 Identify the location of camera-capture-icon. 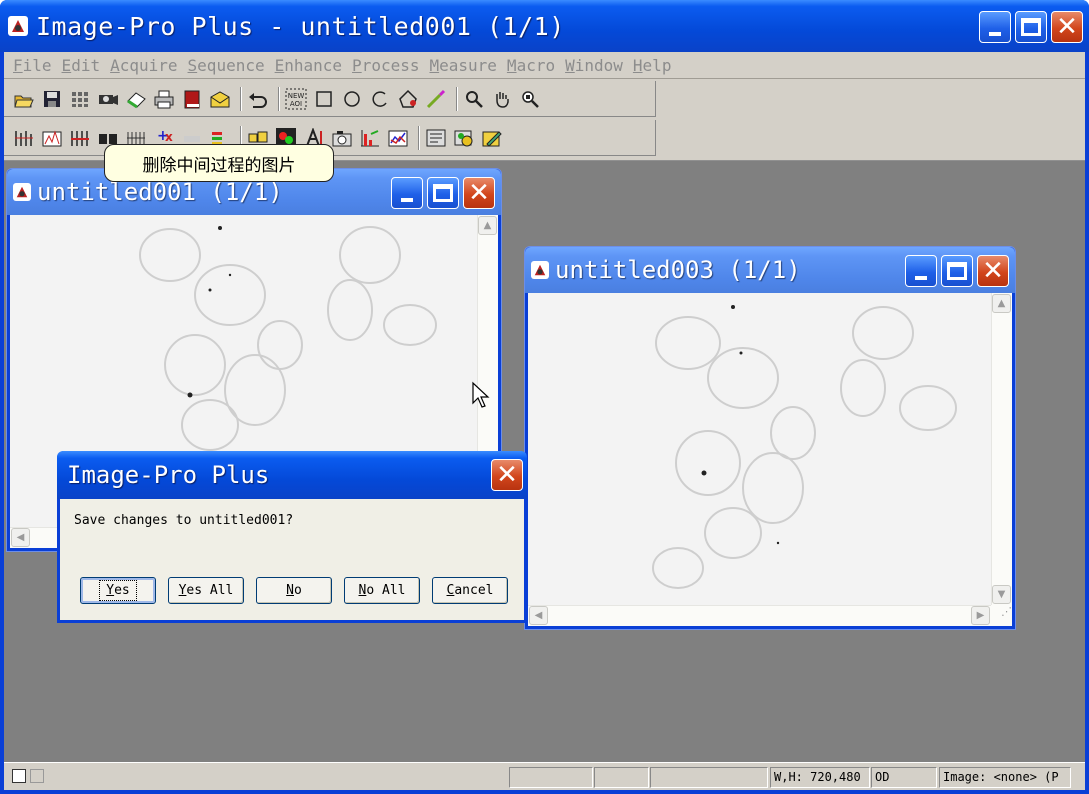
(342, 138).